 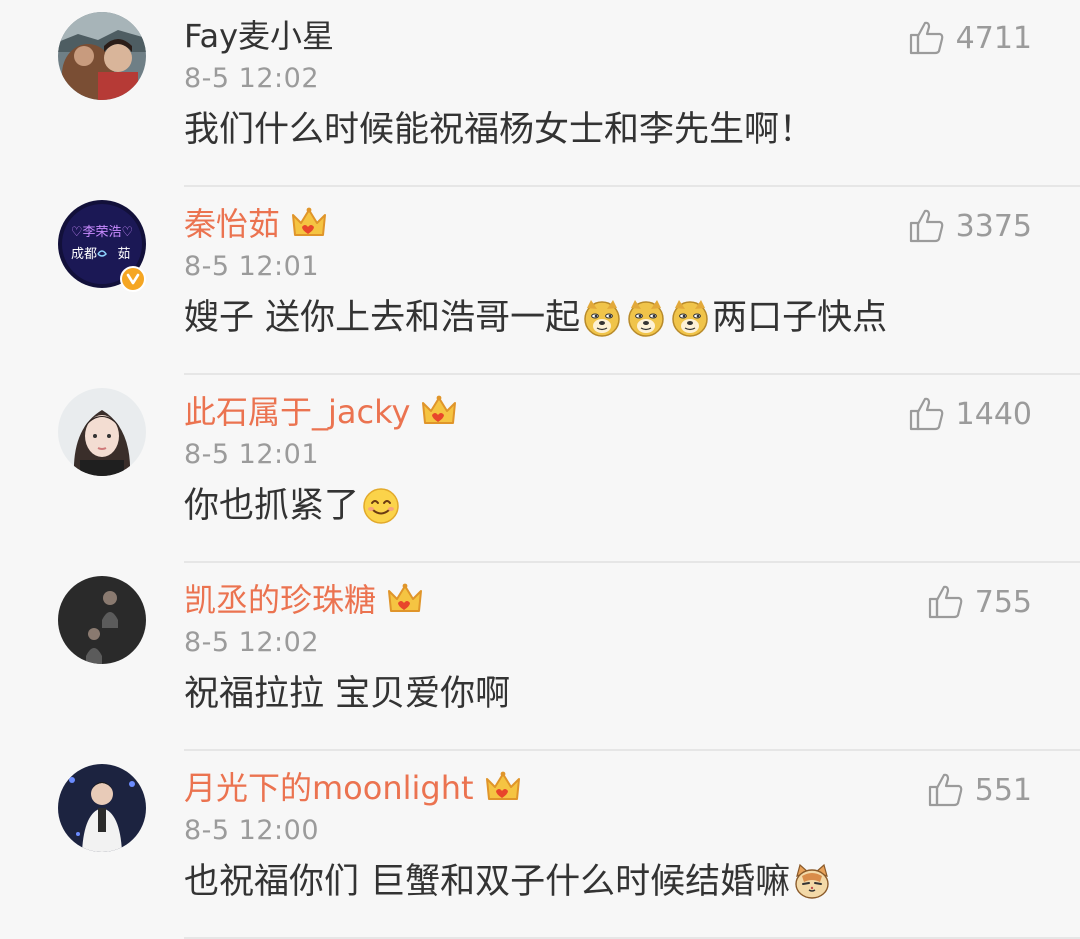 I want to click on username-text: 凯丞的珍珠糖, so click(x=280, y=600).